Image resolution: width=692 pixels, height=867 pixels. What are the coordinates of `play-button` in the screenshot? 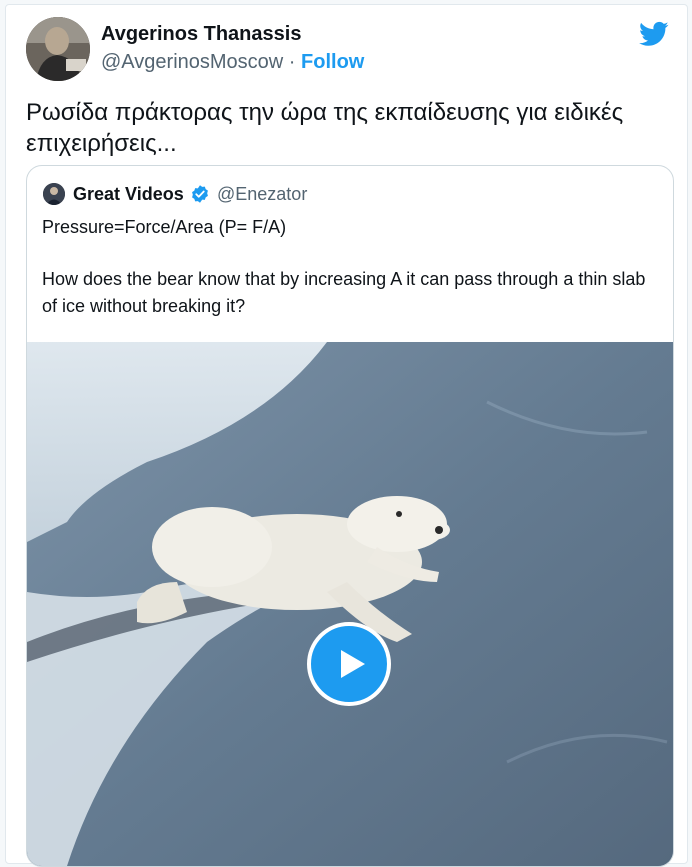 It's located at (349, 664).